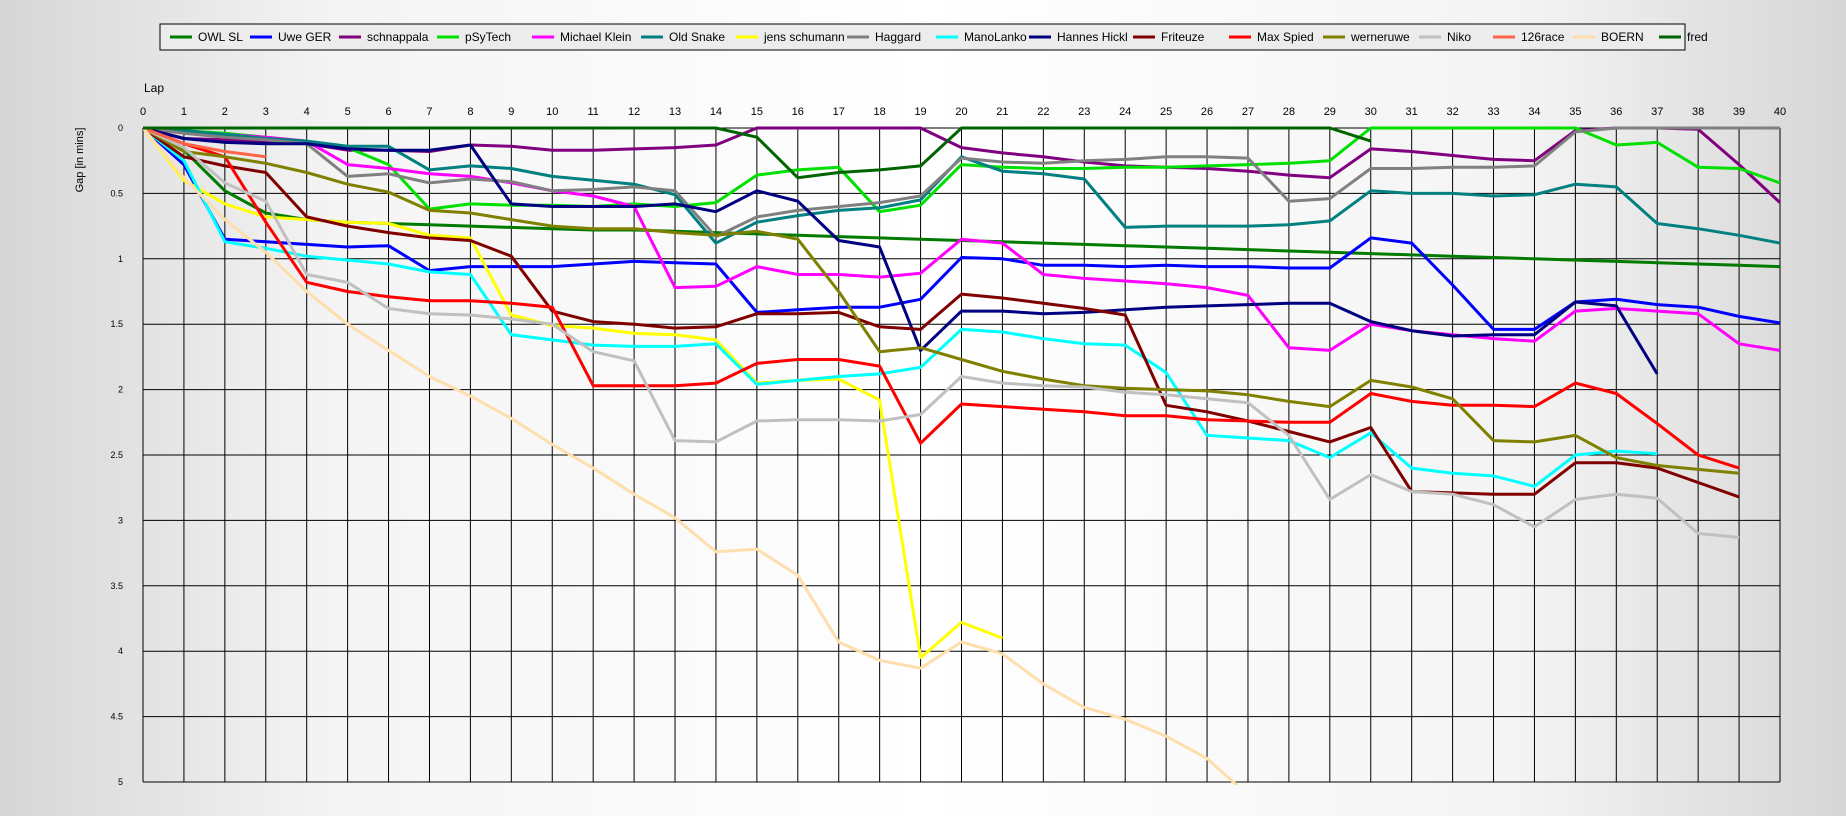 This screenshot has height=816, width=1846. I want to click on x-tick-label: 31, so click(1412, 112).